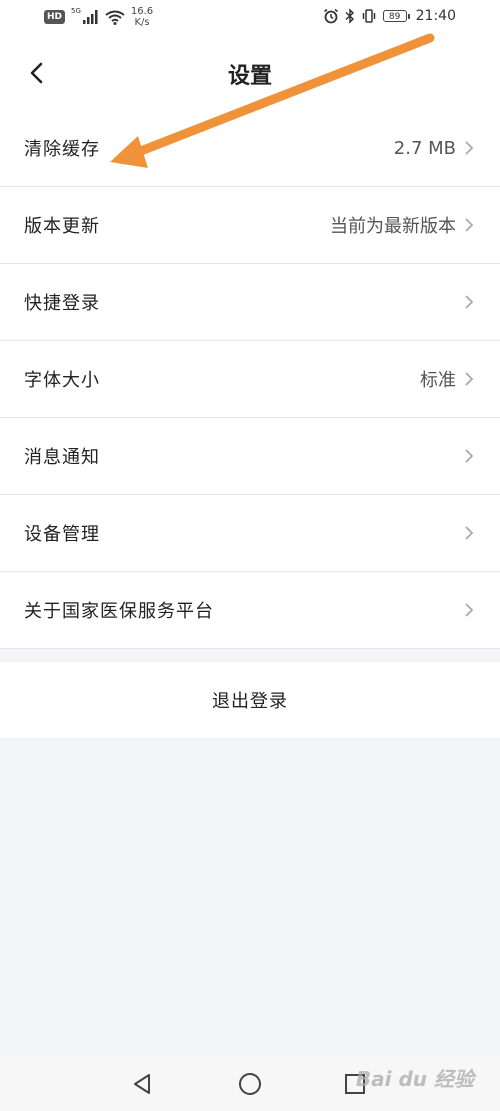 This screenshot has width=500, height=1111. Describe the element at coordinates (435, 16) in the screenshot. I see `status-time: 21:40` at that location.